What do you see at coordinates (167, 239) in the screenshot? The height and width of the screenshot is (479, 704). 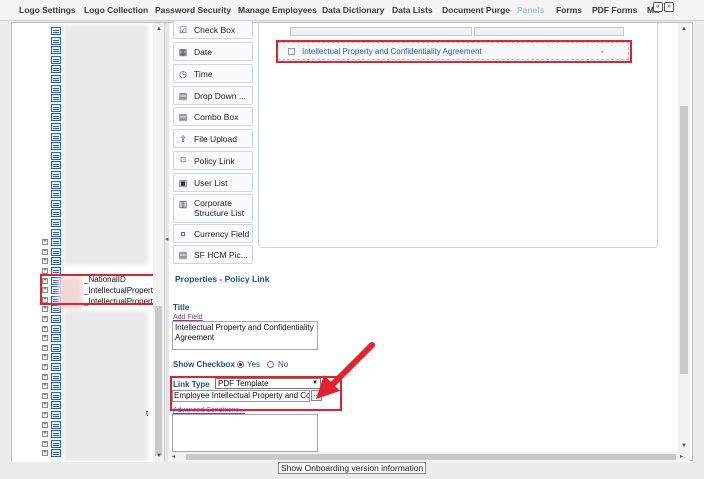 I see `collapse-left-icon: ◂` at bounding box center [167, 239].